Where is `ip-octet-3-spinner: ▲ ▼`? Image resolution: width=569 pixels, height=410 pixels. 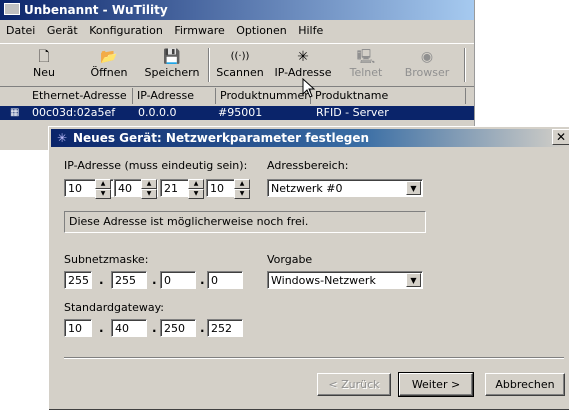
ip-octet-3-spinner: ▲ ▼ is located at coordinates (196, 189).